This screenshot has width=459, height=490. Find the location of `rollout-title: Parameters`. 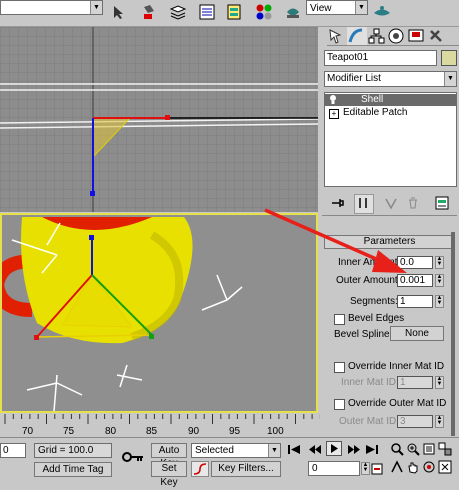

rollout-title: Parameters is located at coordinates (389, 241).